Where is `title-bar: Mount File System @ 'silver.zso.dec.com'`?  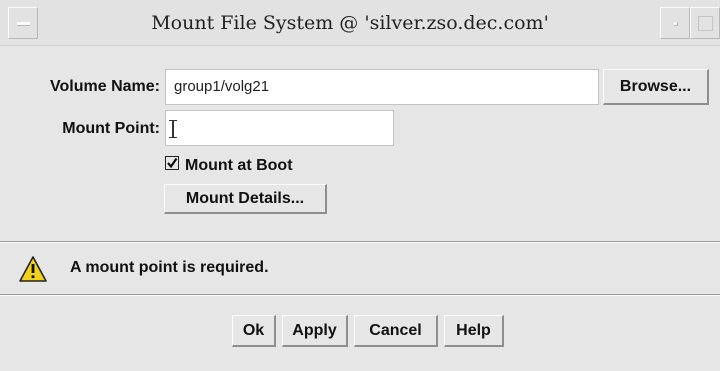
title-bar: Mount File System @ 'silver.zso.dec.com' is located at coordinates (360, 23).